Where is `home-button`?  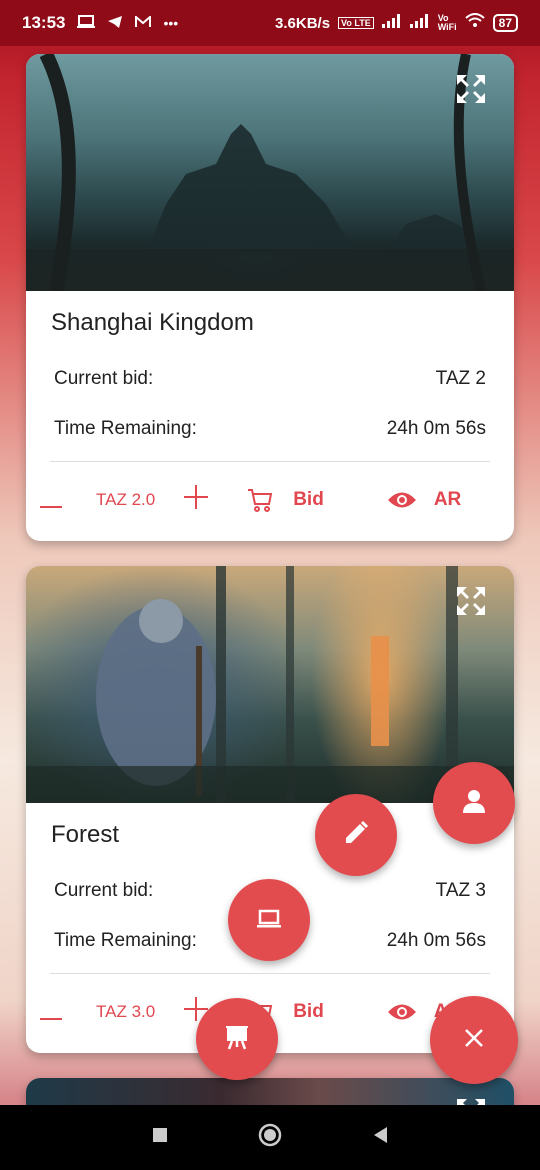
home-button is located at coordinates (270, 1137).